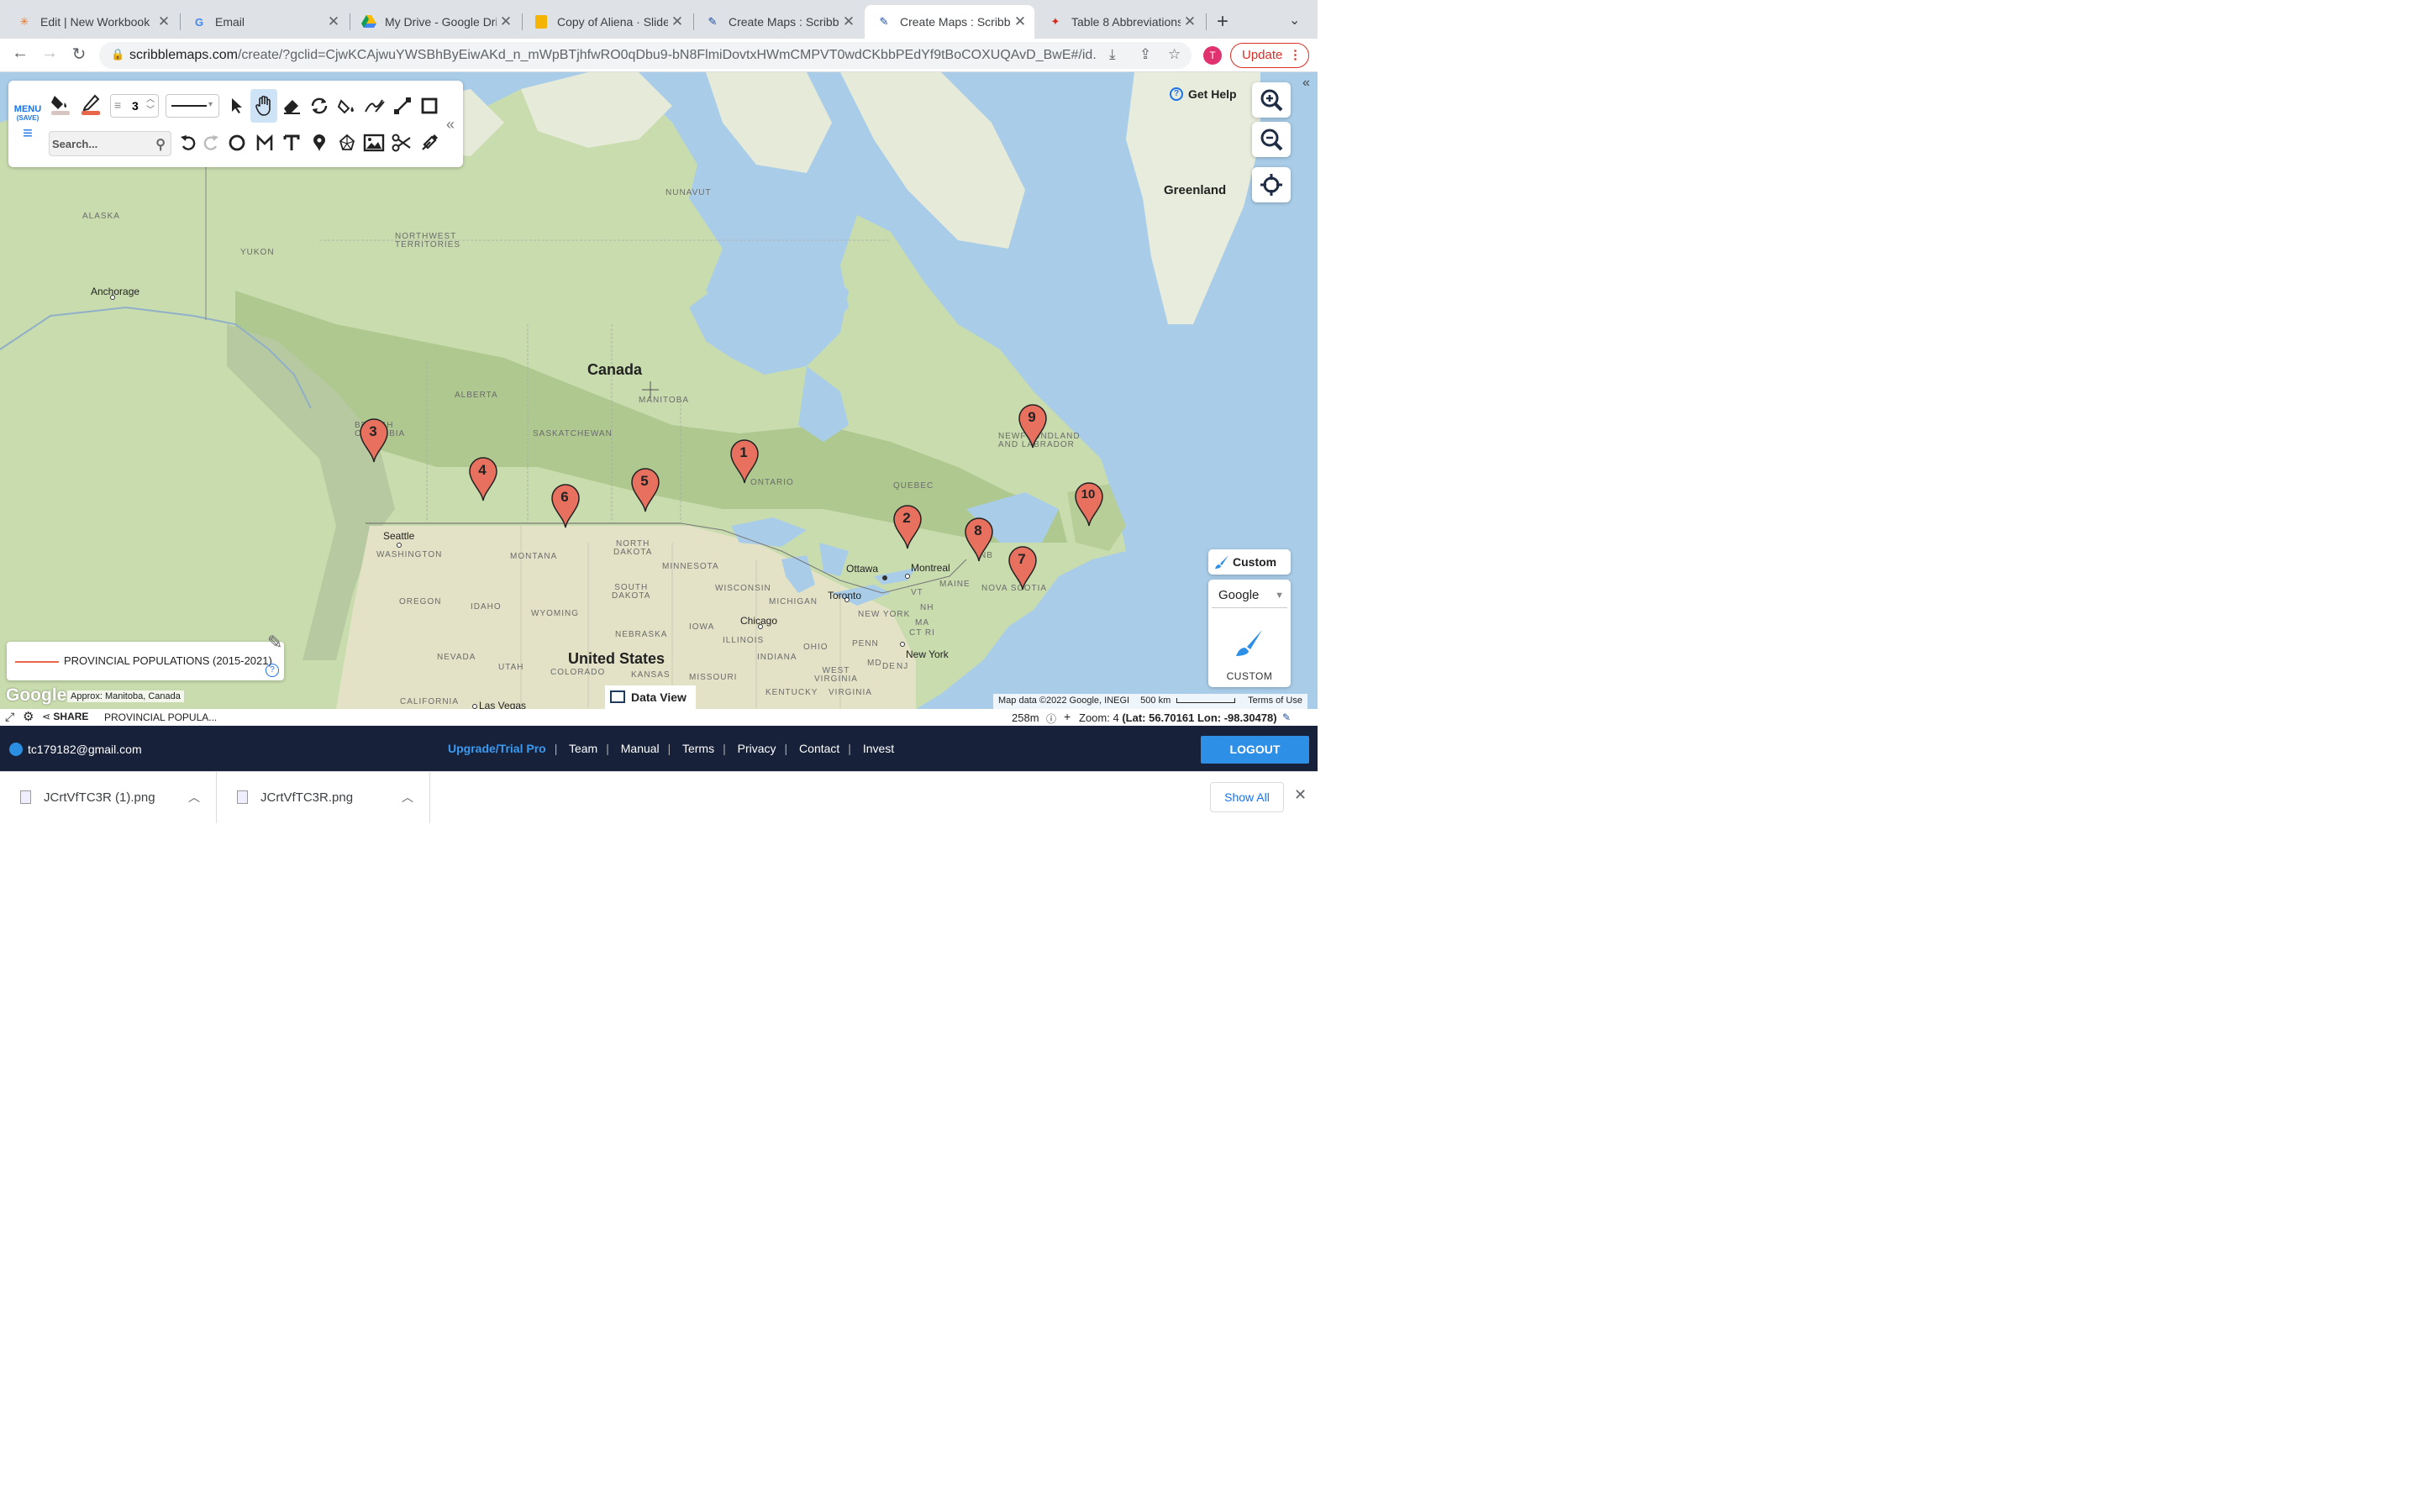 This screenshot has height=1512, width=2420. What do you see at coordinates (650, 697) in the screenshot?
I see `data-view-button: Data View` at bounding box center [650, 697].